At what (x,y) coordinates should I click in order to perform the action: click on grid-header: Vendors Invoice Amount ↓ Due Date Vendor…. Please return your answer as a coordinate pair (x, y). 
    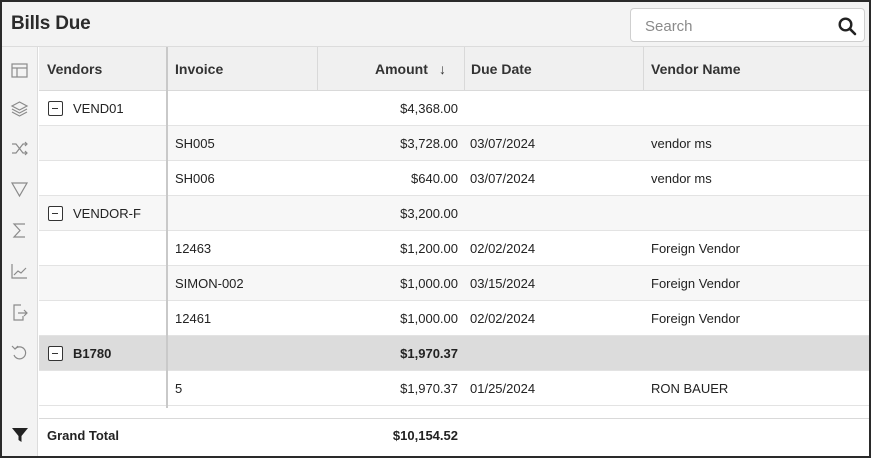
    Looking at the image, I should click on (454, 69).